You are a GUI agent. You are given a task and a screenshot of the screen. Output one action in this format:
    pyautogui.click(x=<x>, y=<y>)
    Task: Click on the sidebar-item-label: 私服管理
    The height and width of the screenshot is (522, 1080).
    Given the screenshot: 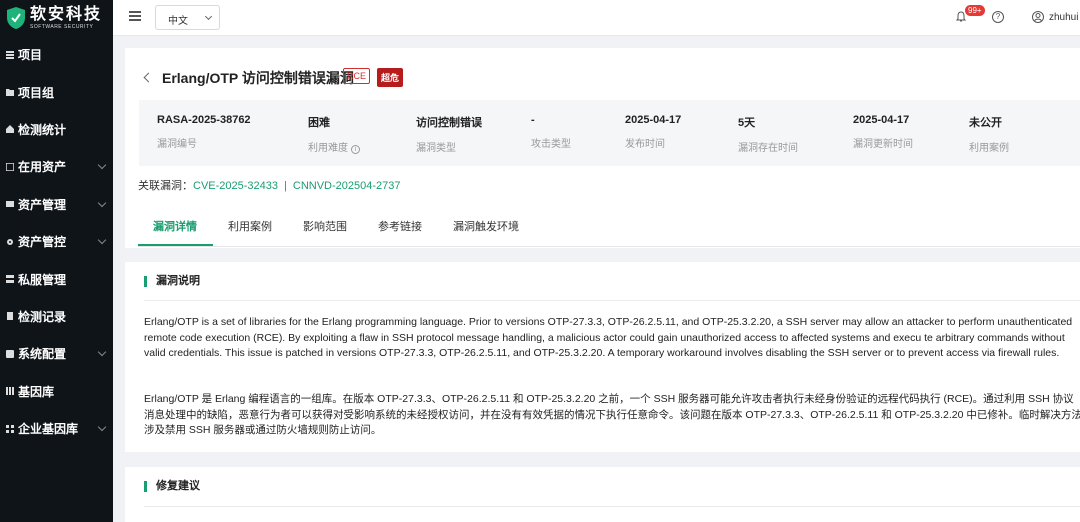 What is the action you would take?
    pyautogui.click(x=42, y=279)
    